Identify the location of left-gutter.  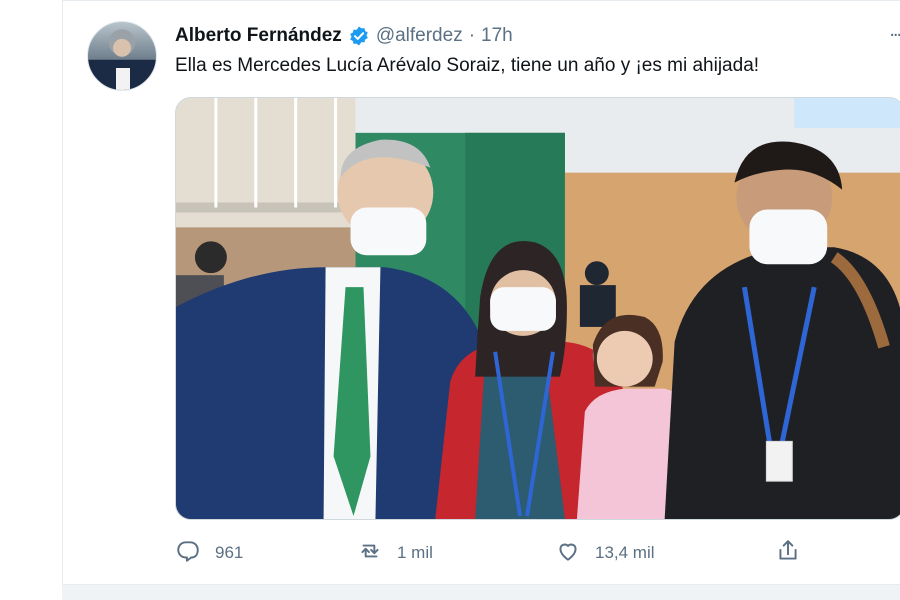
(31, 300).